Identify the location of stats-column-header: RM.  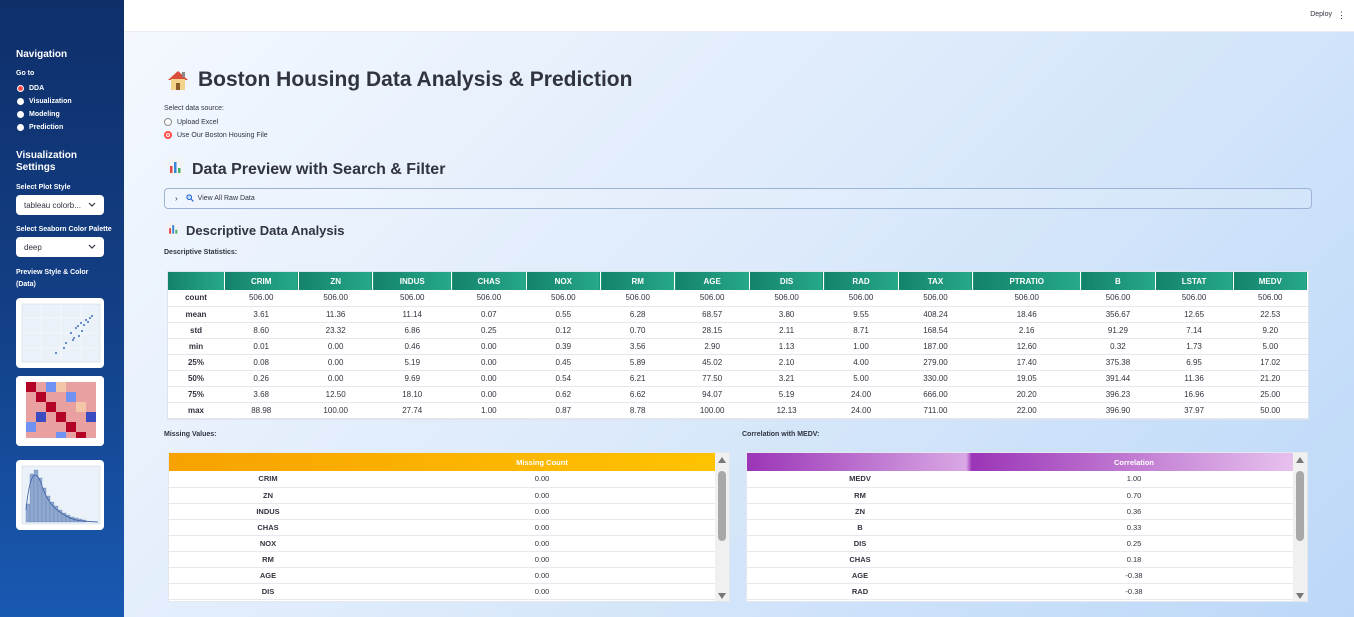
(638, 281).